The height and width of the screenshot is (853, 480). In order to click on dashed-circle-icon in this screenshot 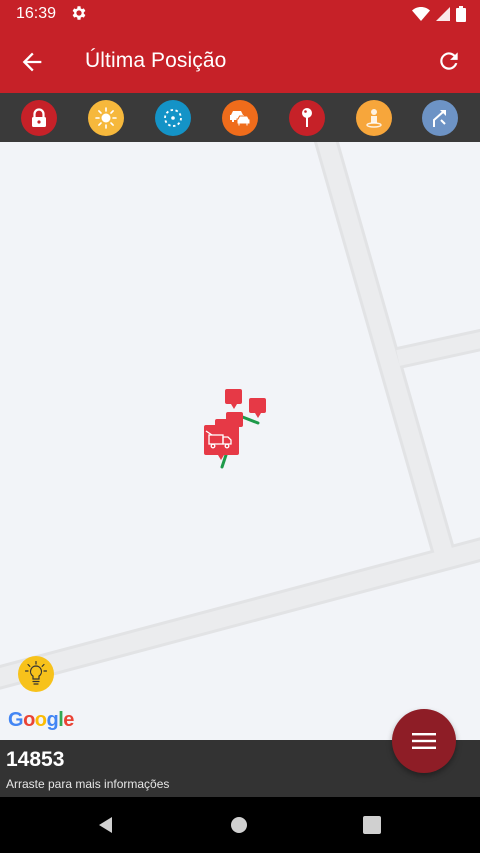, I will do `click(173, 118)`.